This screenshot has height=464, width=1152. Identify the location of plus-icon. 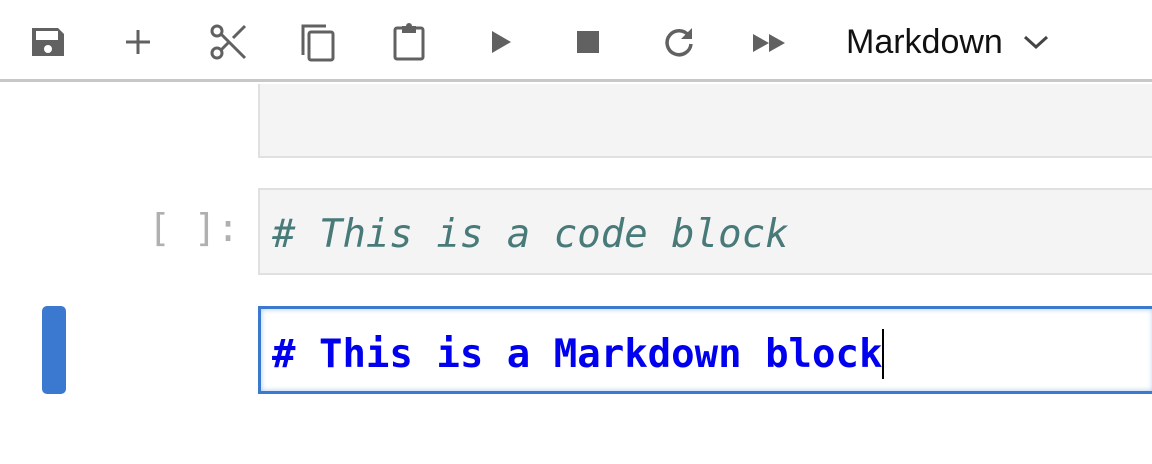
(138, 42).